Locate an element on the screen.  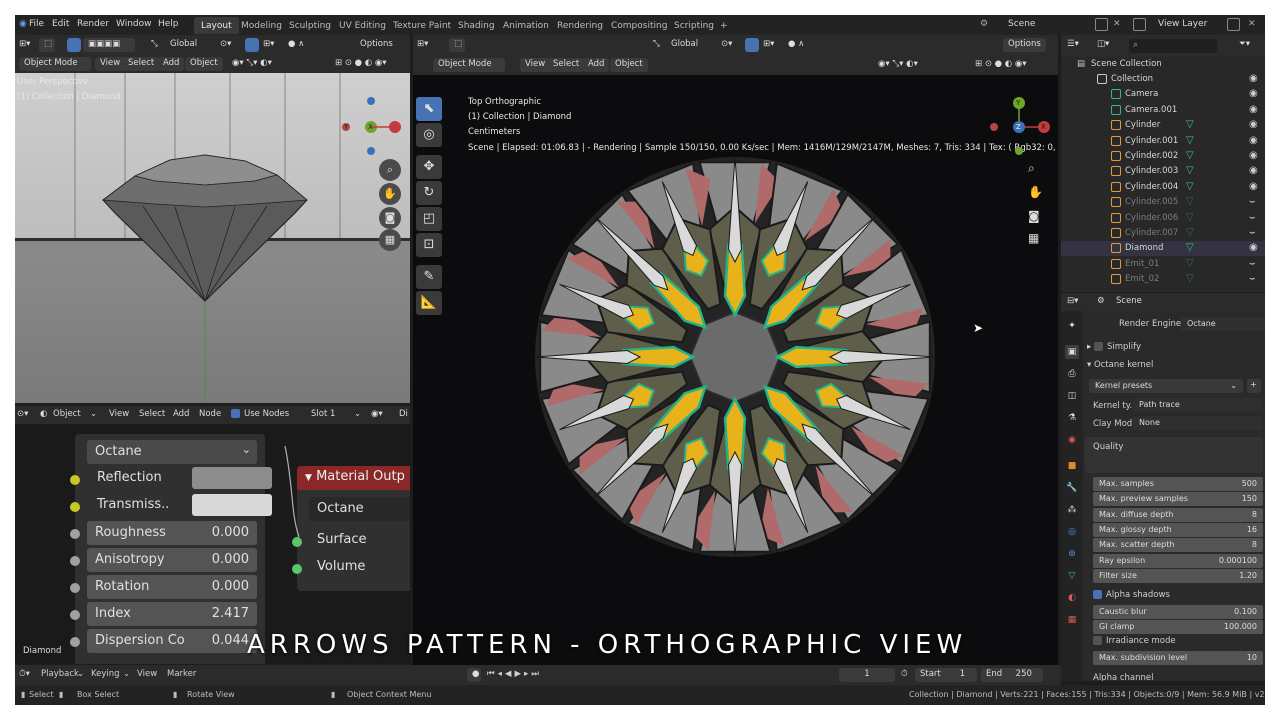
quality-field: Caustic blur 0.100 is located at coordinates (1178, 612).